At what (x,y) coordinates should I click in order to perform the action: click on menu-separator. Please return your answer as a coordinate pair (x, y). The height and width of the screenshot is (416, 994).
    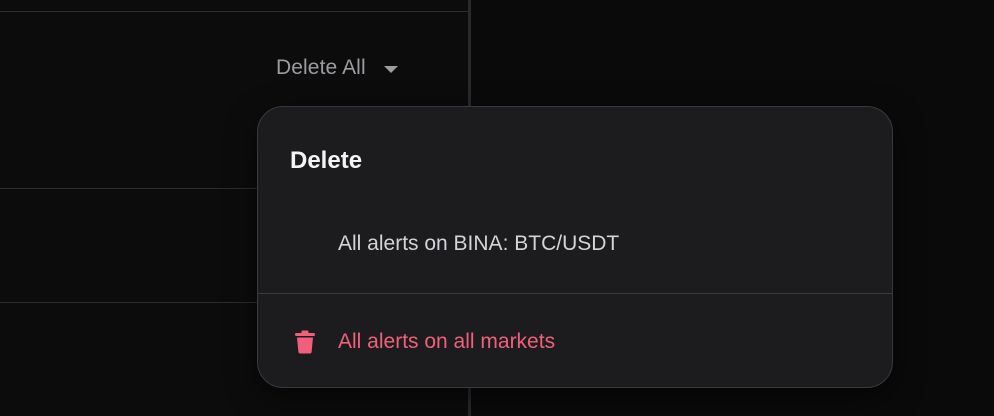
    Looking at the image, I should click on (575, 293).